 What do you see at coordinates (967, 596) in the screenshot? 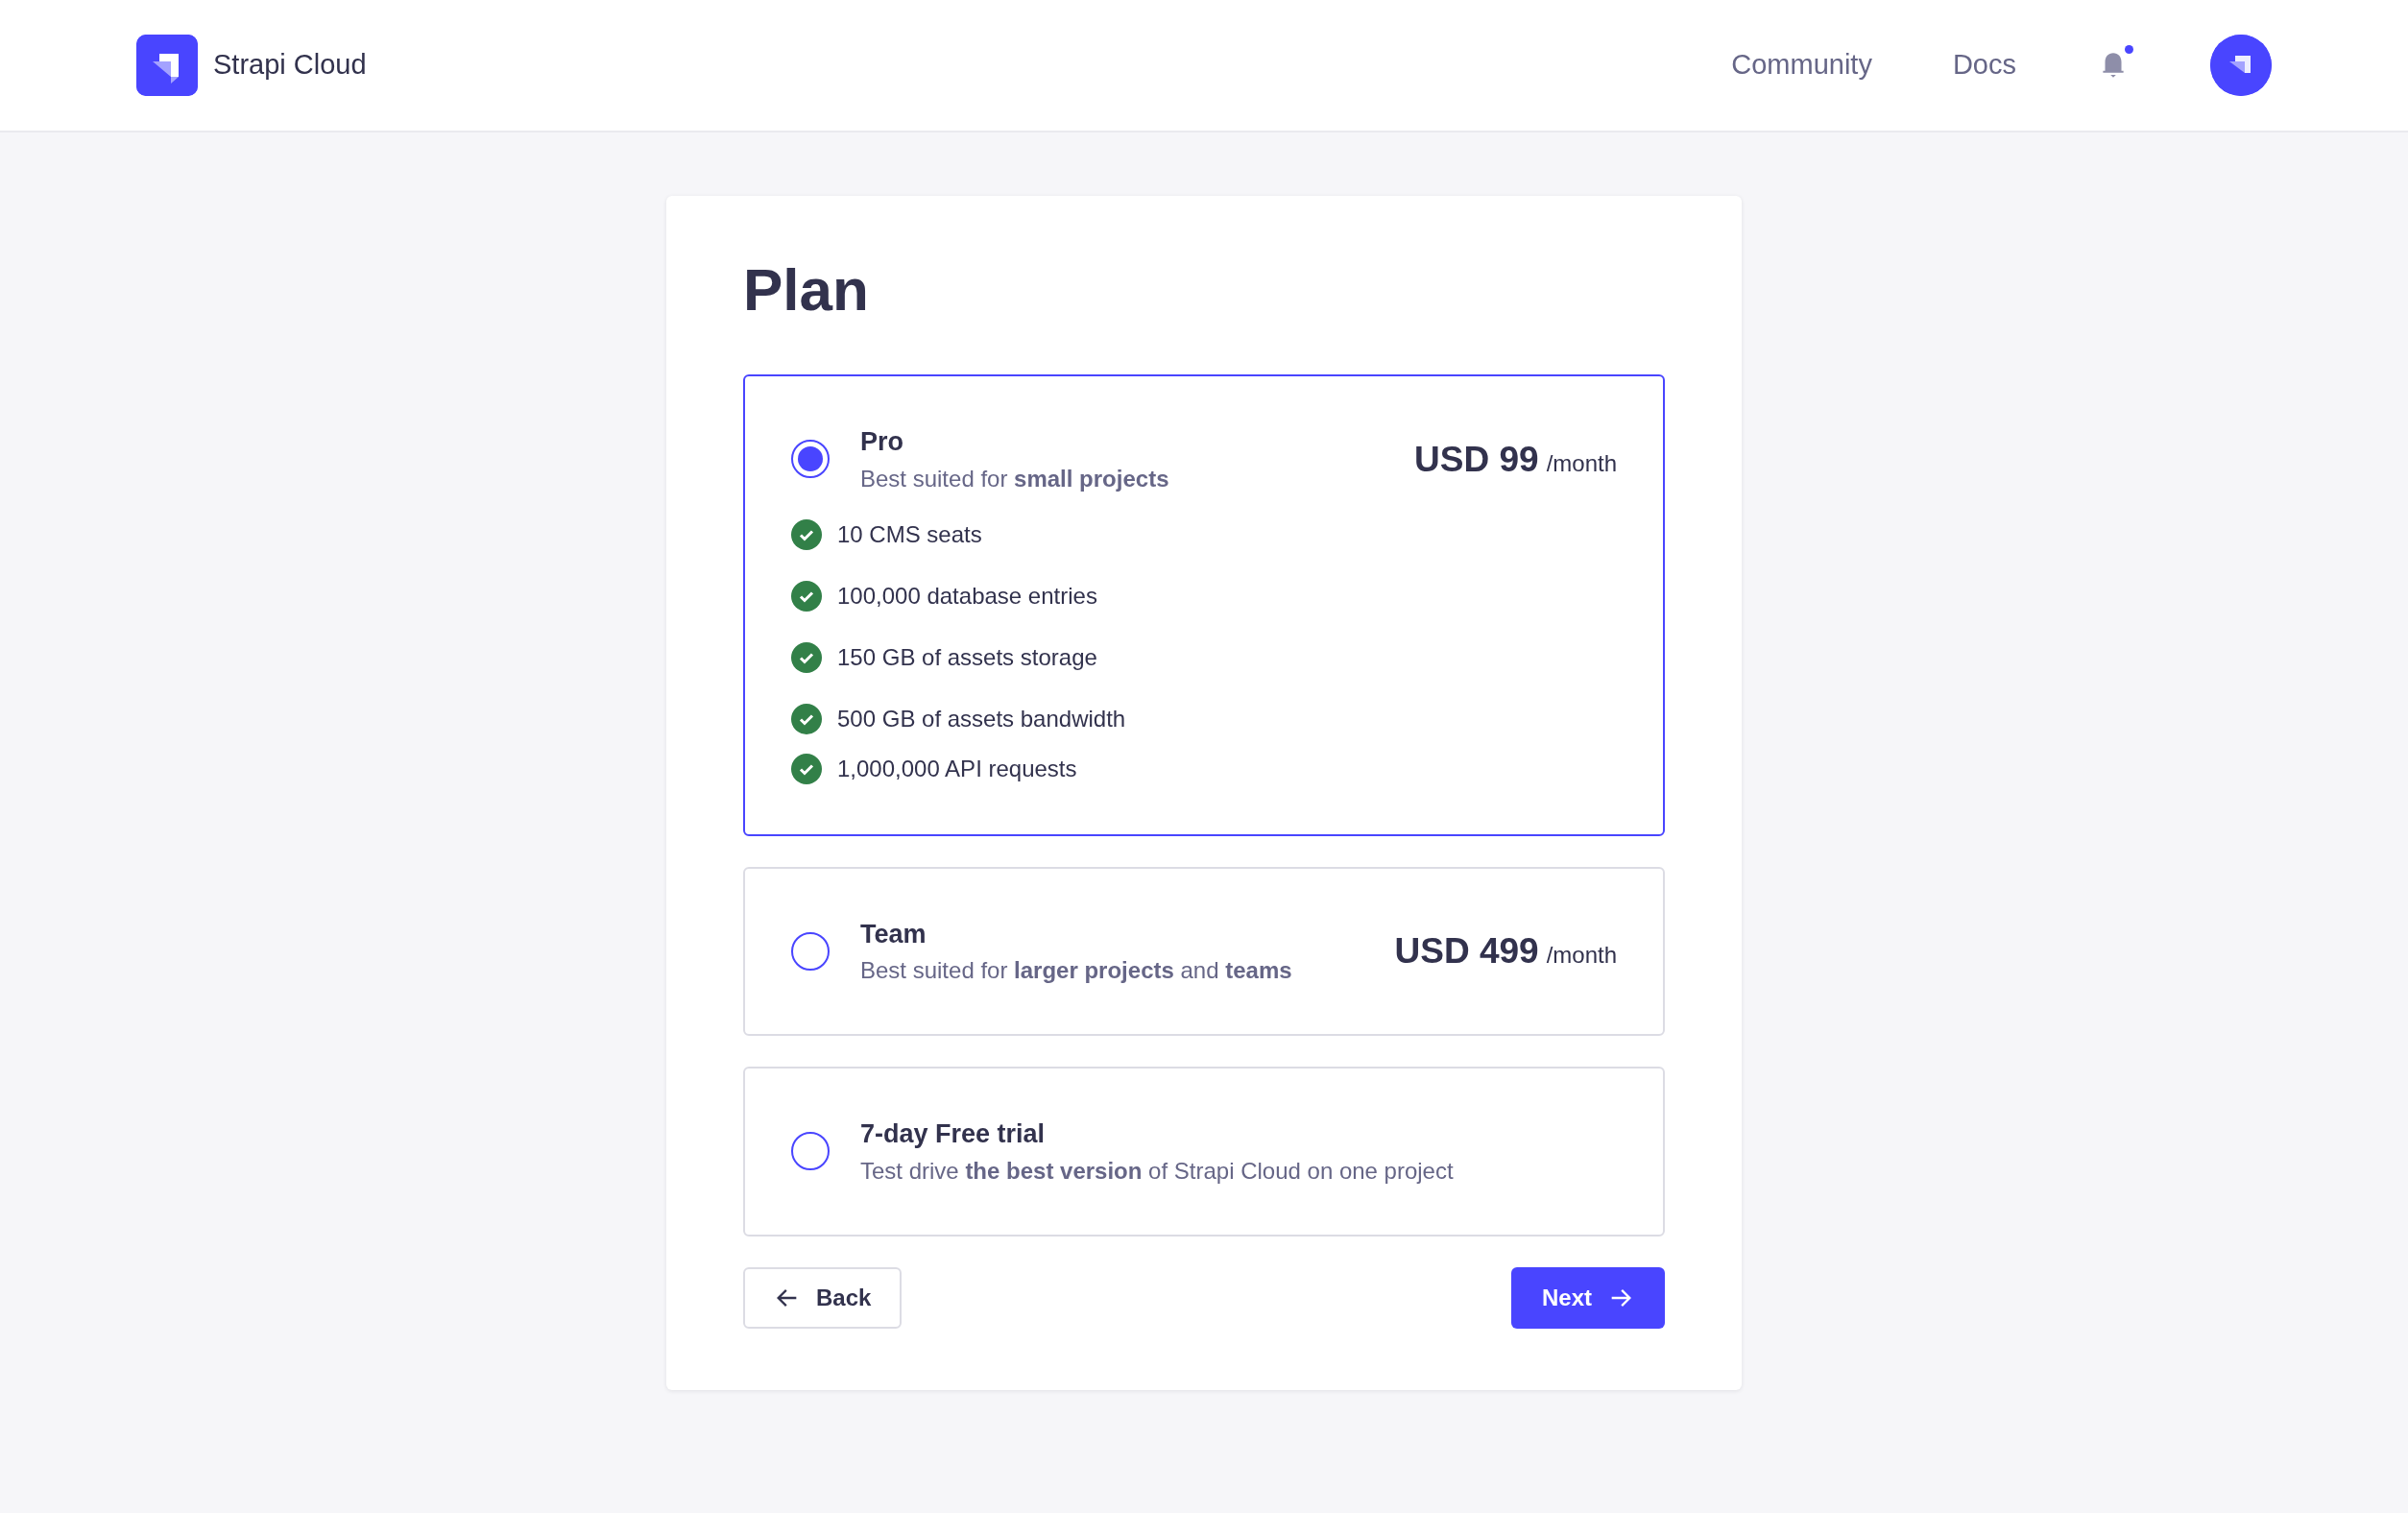
I see `feature-text: 100,000 database entries` at bounding box center [967, 596].